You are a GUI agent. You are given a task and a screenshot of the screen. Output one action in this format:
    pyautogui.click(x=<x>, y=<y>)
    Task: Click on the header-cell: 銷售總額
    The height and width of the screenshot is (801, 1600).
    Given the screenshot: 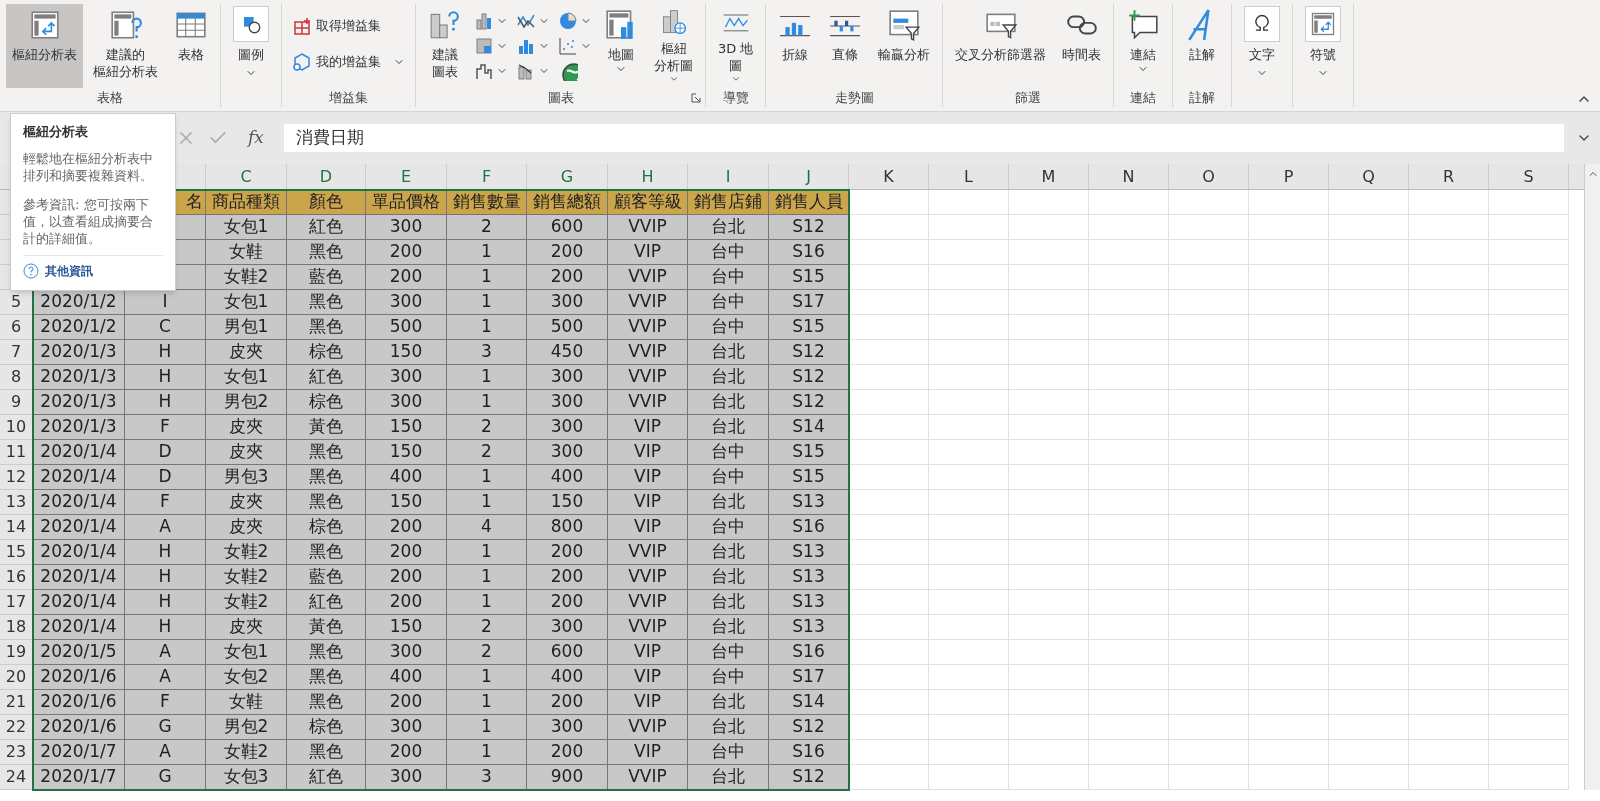 What is the action you would take?
    pyautogui.click(x=567, y=202)
    